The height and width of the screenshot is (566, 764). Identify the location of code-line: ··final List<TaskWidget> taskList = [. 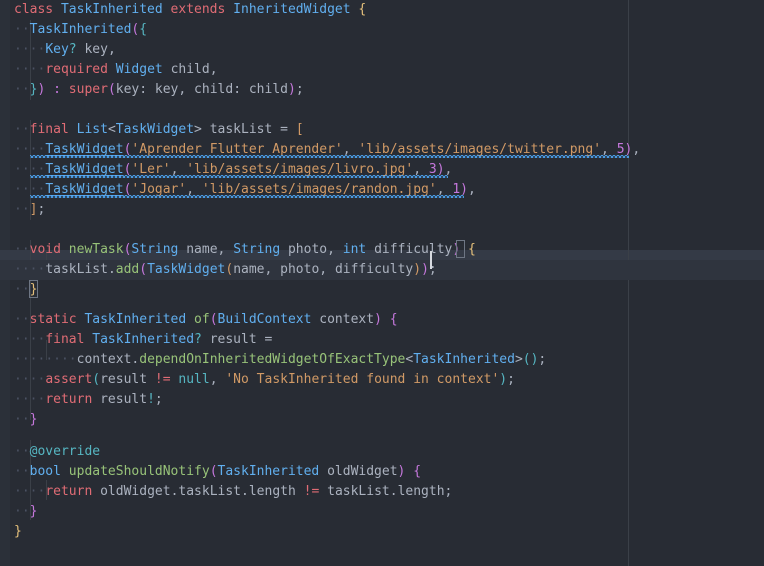
(382, 130).